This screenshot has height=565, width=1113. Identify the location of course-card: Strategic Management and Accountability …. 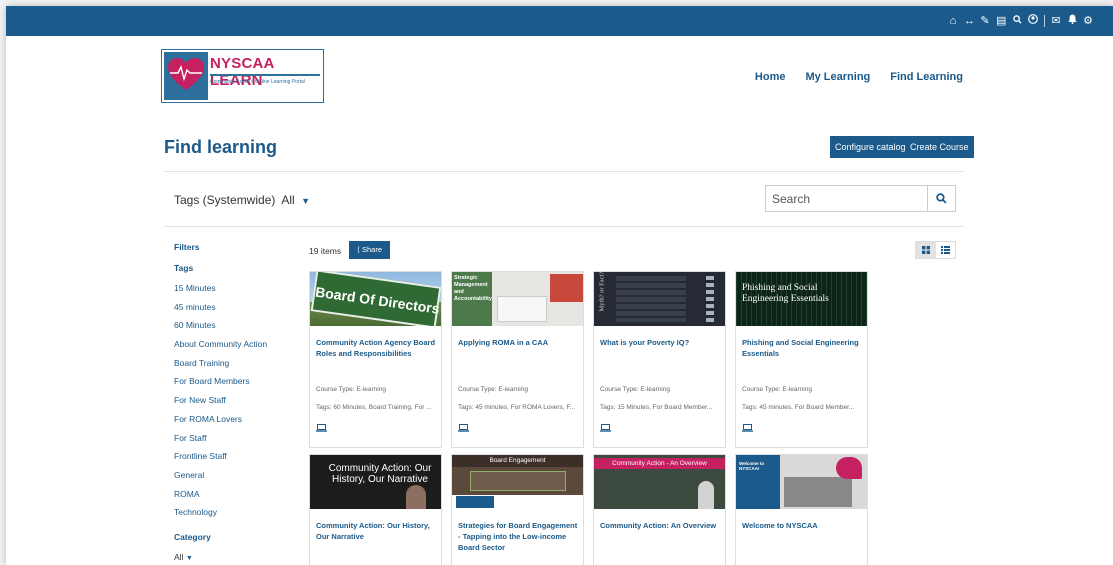
(517, 359).